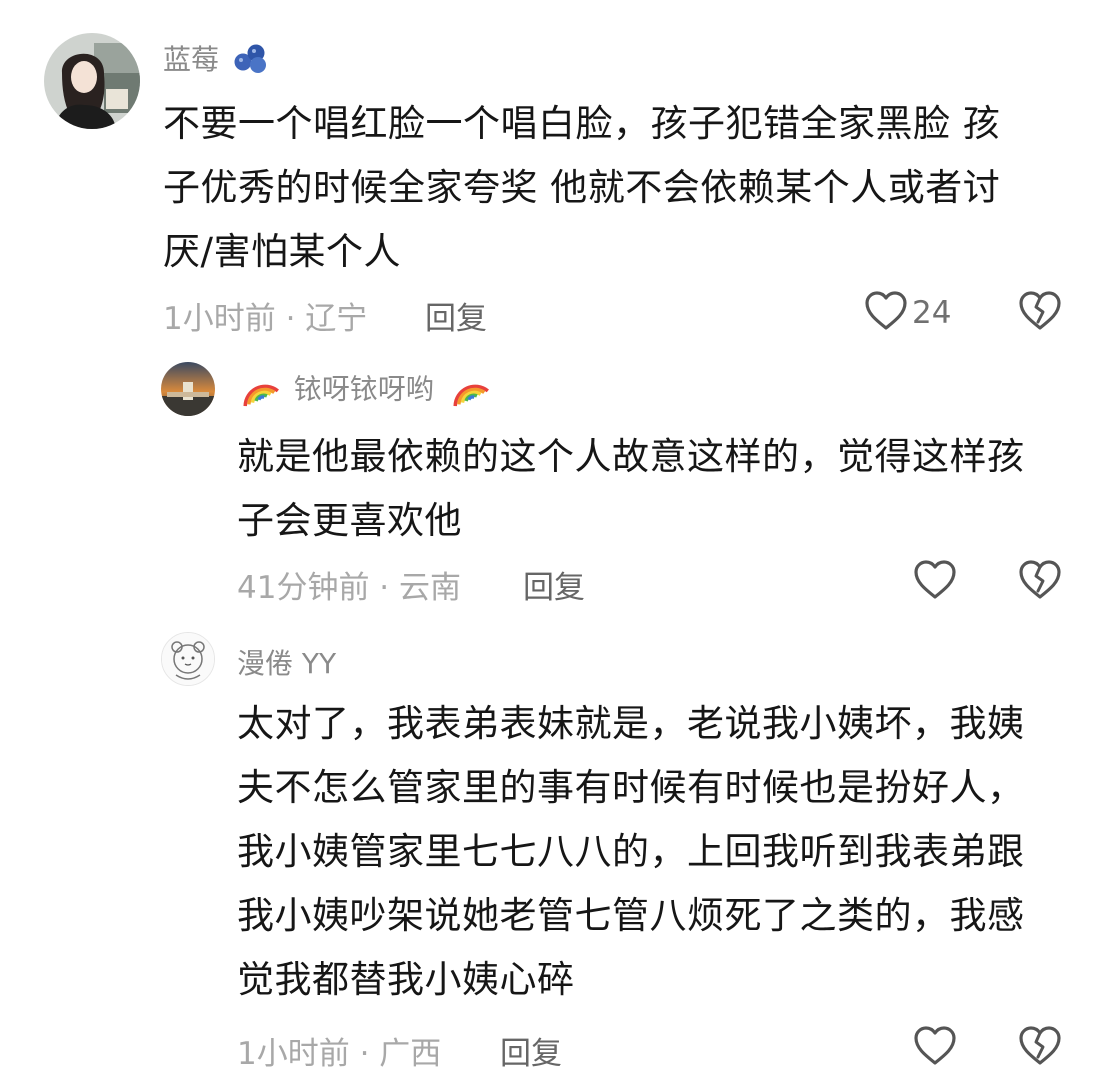  Describe the element at coordinates (286, 662) in the screenshot. I see `username: 漫倦 YY` at that location.